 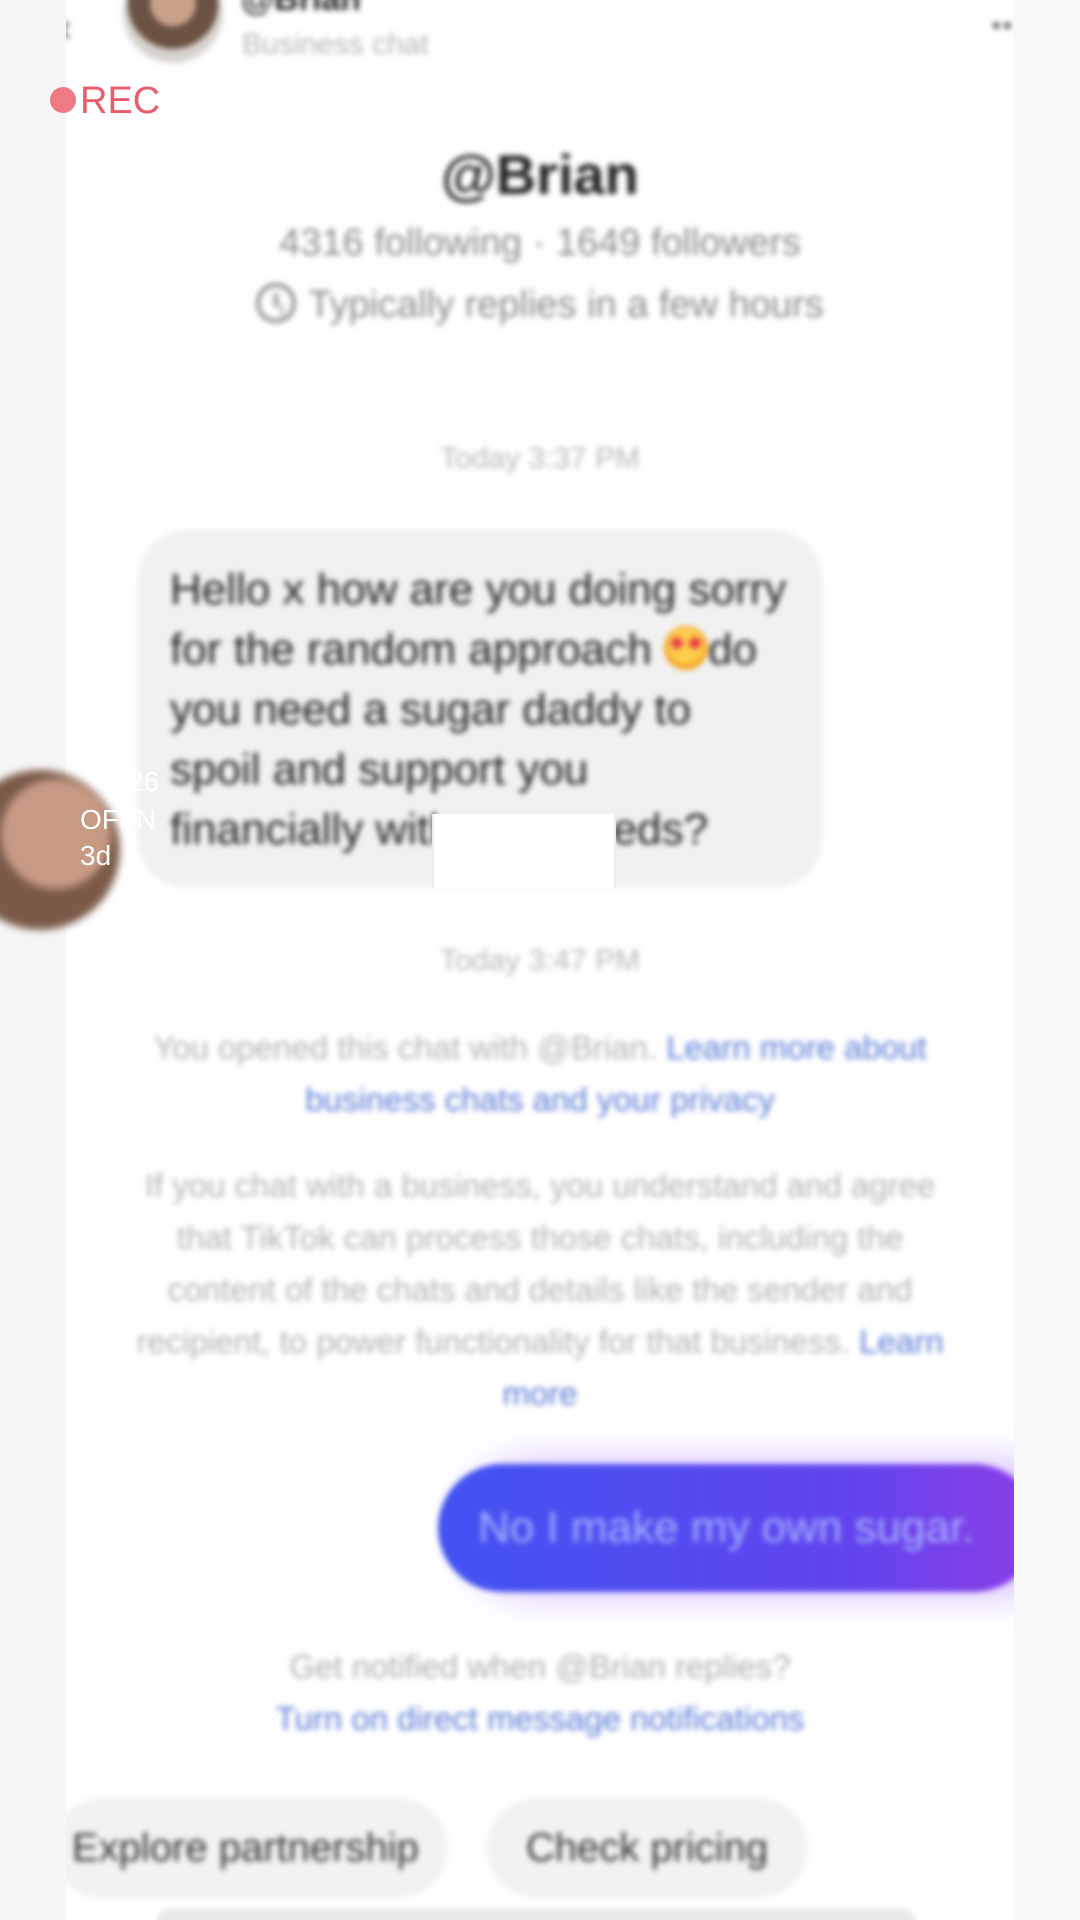 I want to click on explore-partnership-chip: Explore partnership, so click(x=257, y=1848).